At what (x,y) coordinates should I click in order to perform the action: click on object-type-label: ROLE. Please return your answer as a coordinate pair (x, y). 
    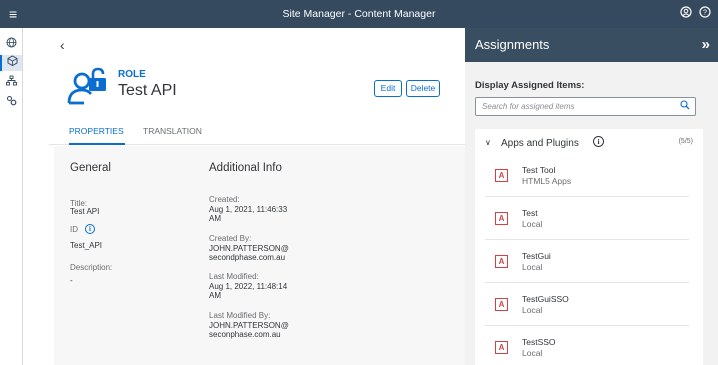
    Looking at the image, I should click on (132, 74).